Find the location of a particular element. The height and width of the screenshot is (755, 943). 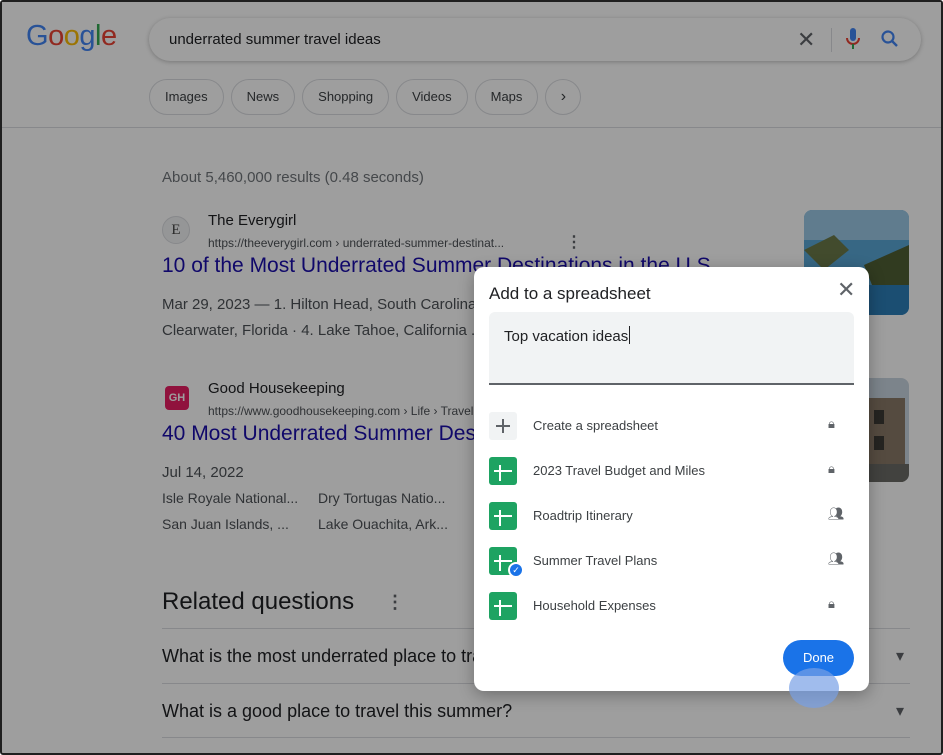

item-label: Roadtrip Itinerary is located at coordinates (583, 515).